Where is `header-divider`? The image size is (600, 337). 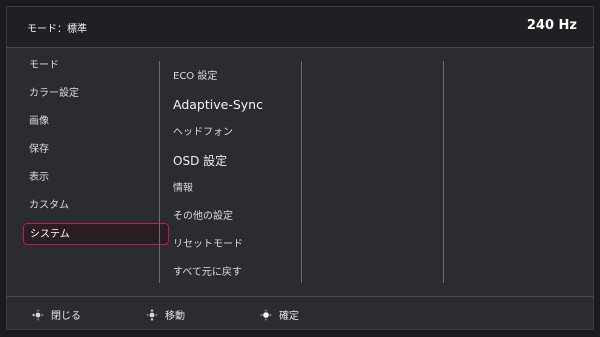 header-divider is located at coordinates (300, 47).